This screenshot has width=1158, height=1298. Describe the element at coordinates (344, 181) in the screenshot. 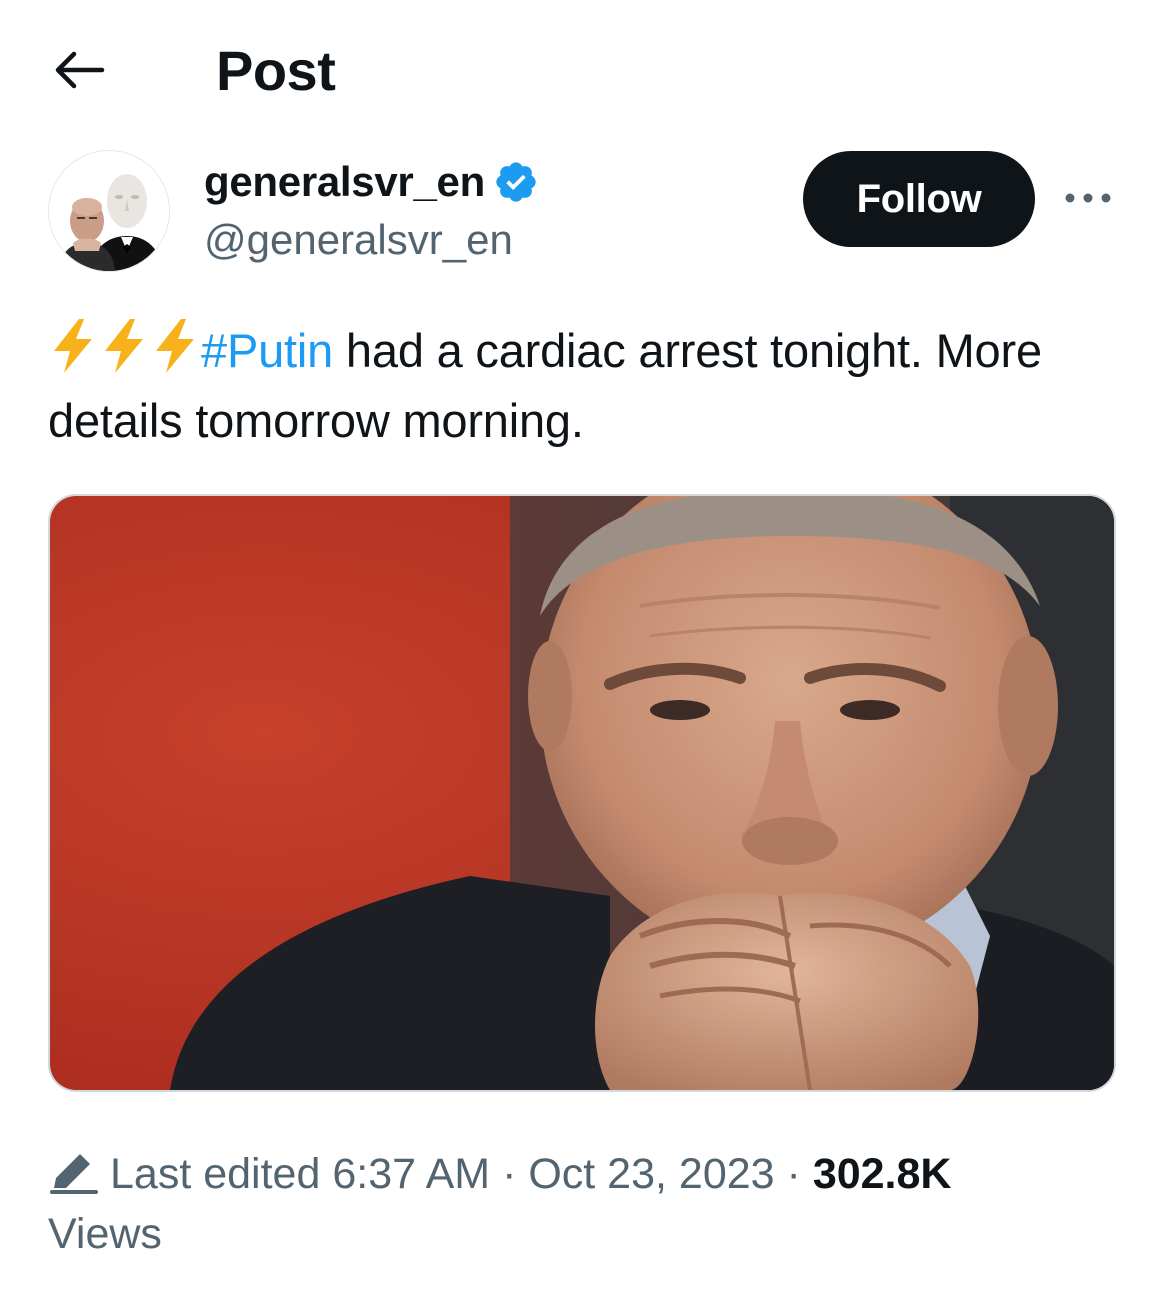

I see `display-name: generalsvr_en` at that location.